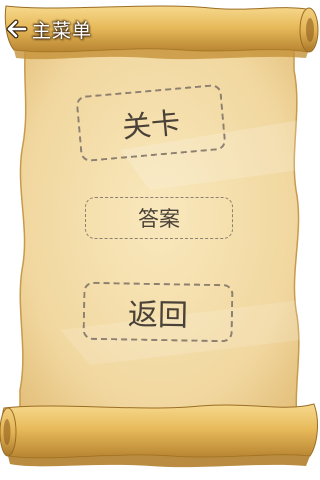 Image resolution: width=320 pixels, height=480 pixels. Describe the element at coordinates (151, 123) in the screenshot. I see `levels-button: 关卡` at that location.